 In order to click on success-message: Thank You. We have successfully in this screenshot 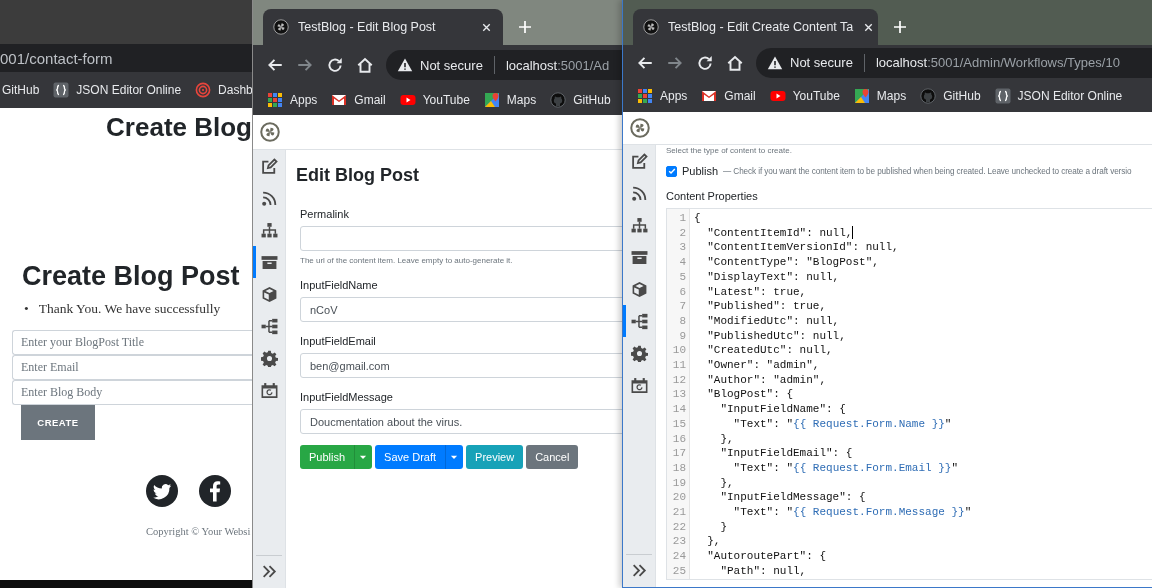, I will do `click(129, 309)`.